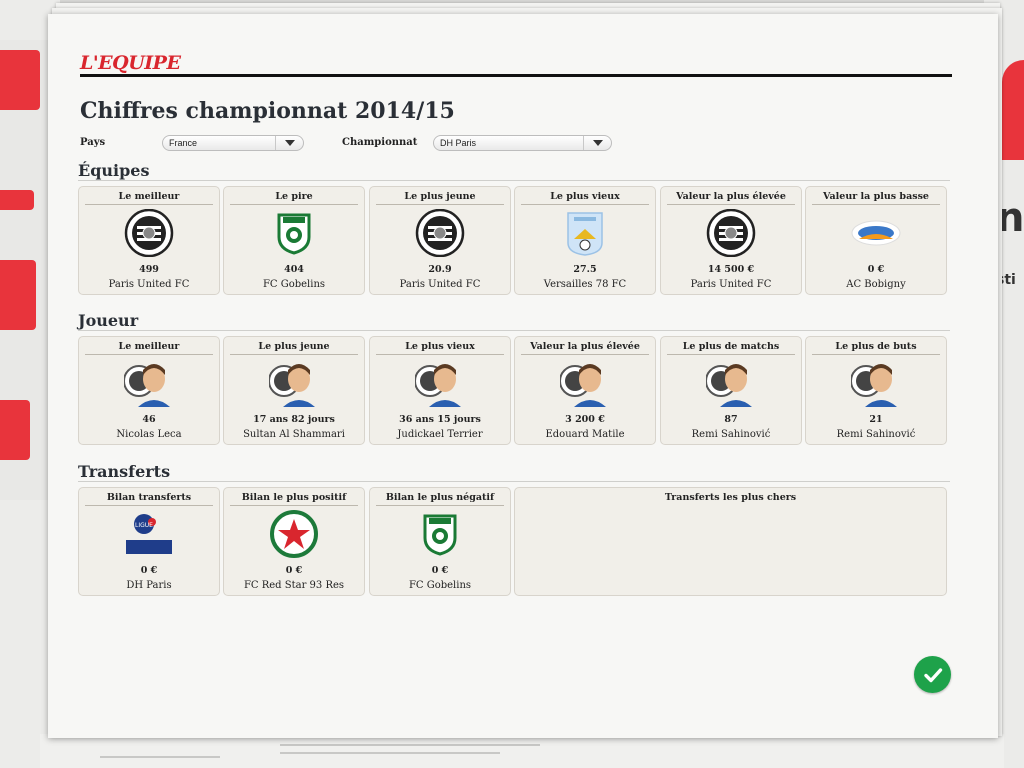  I want to click on card-name: Paris United FC, so click(731, 284).